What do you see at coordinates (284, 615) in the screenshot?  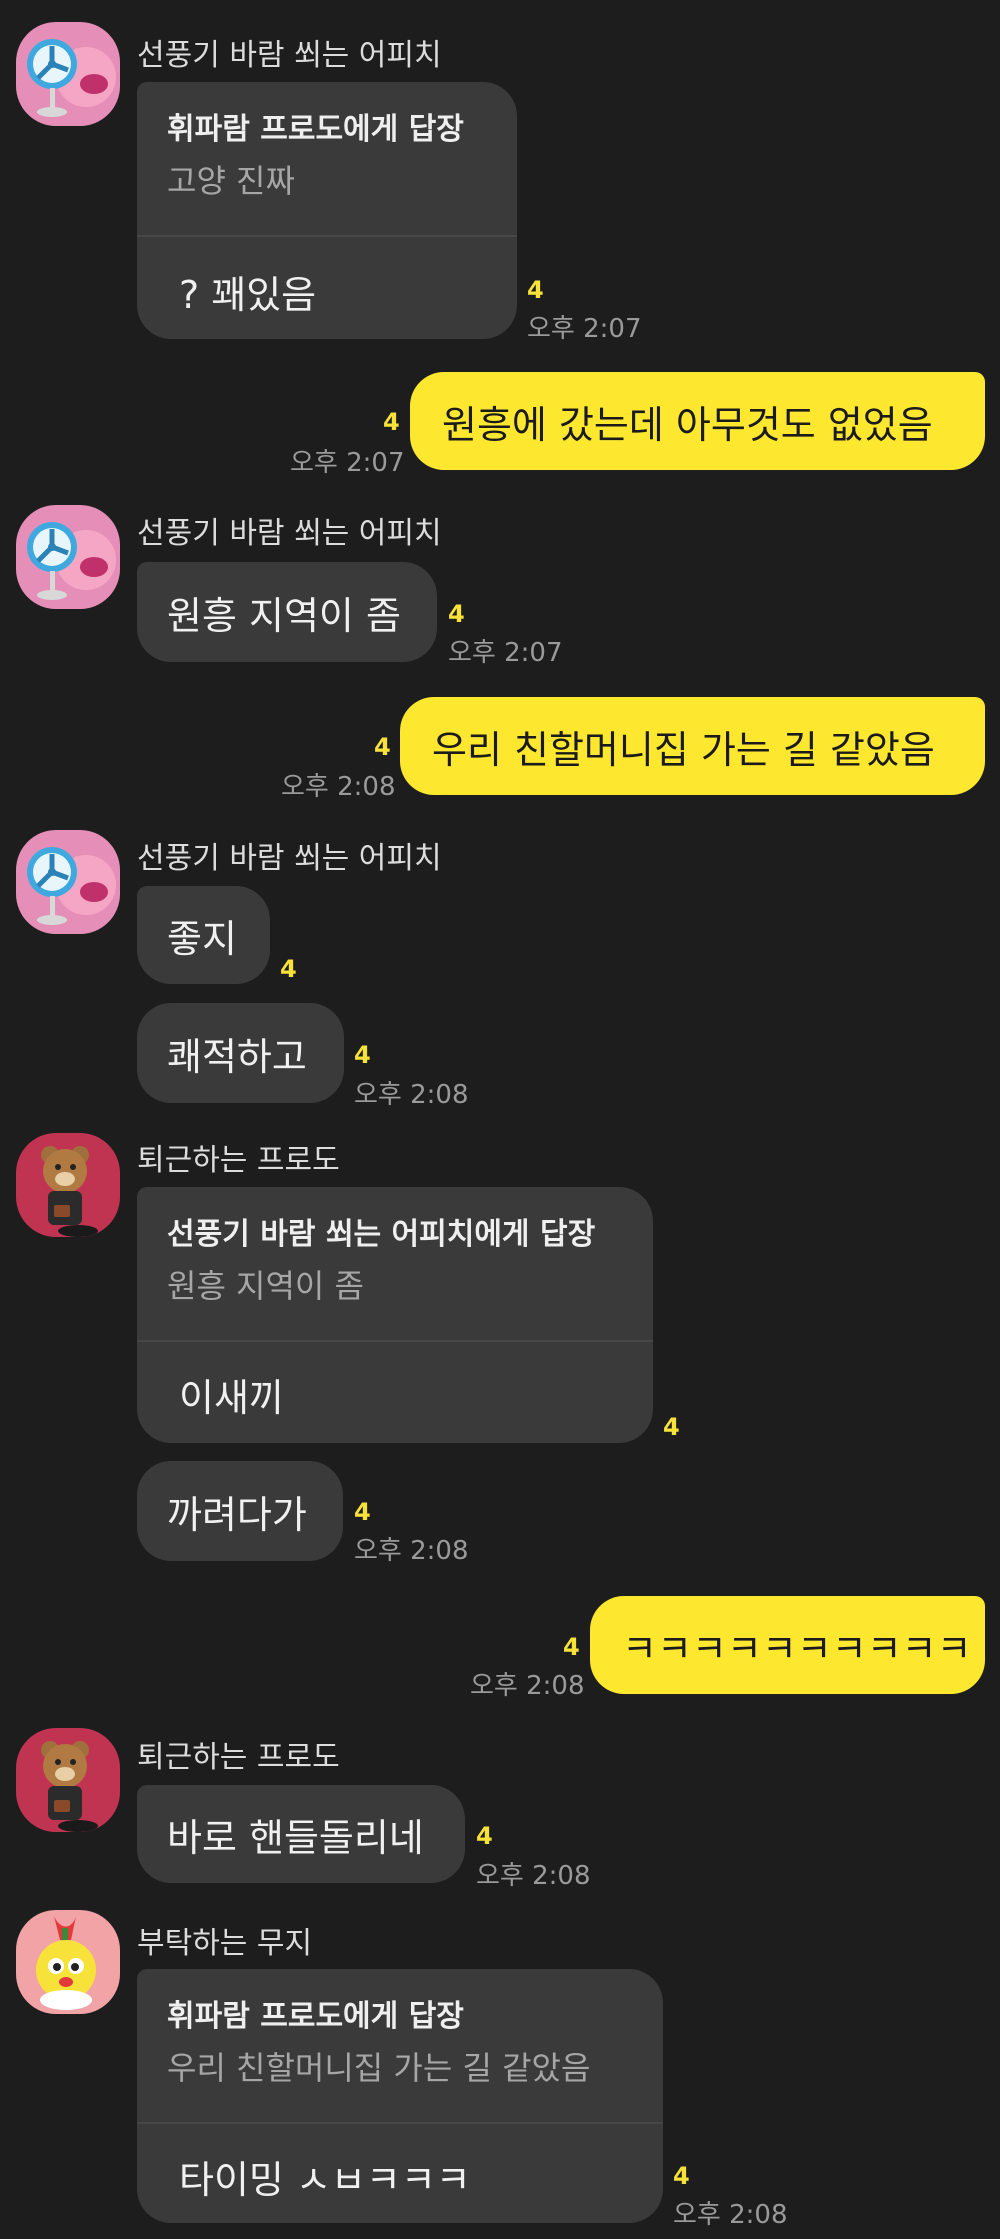 I see `message-text: 원흥 지역이 좀` at bounding box center [284, 615].